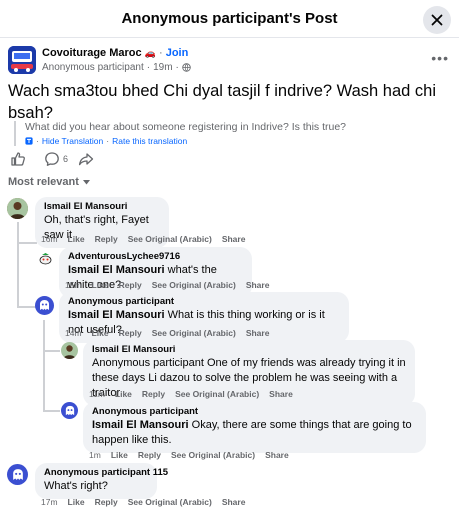  I want to click on comment-sort-dropdown: Most relevant, so click(49, 182).